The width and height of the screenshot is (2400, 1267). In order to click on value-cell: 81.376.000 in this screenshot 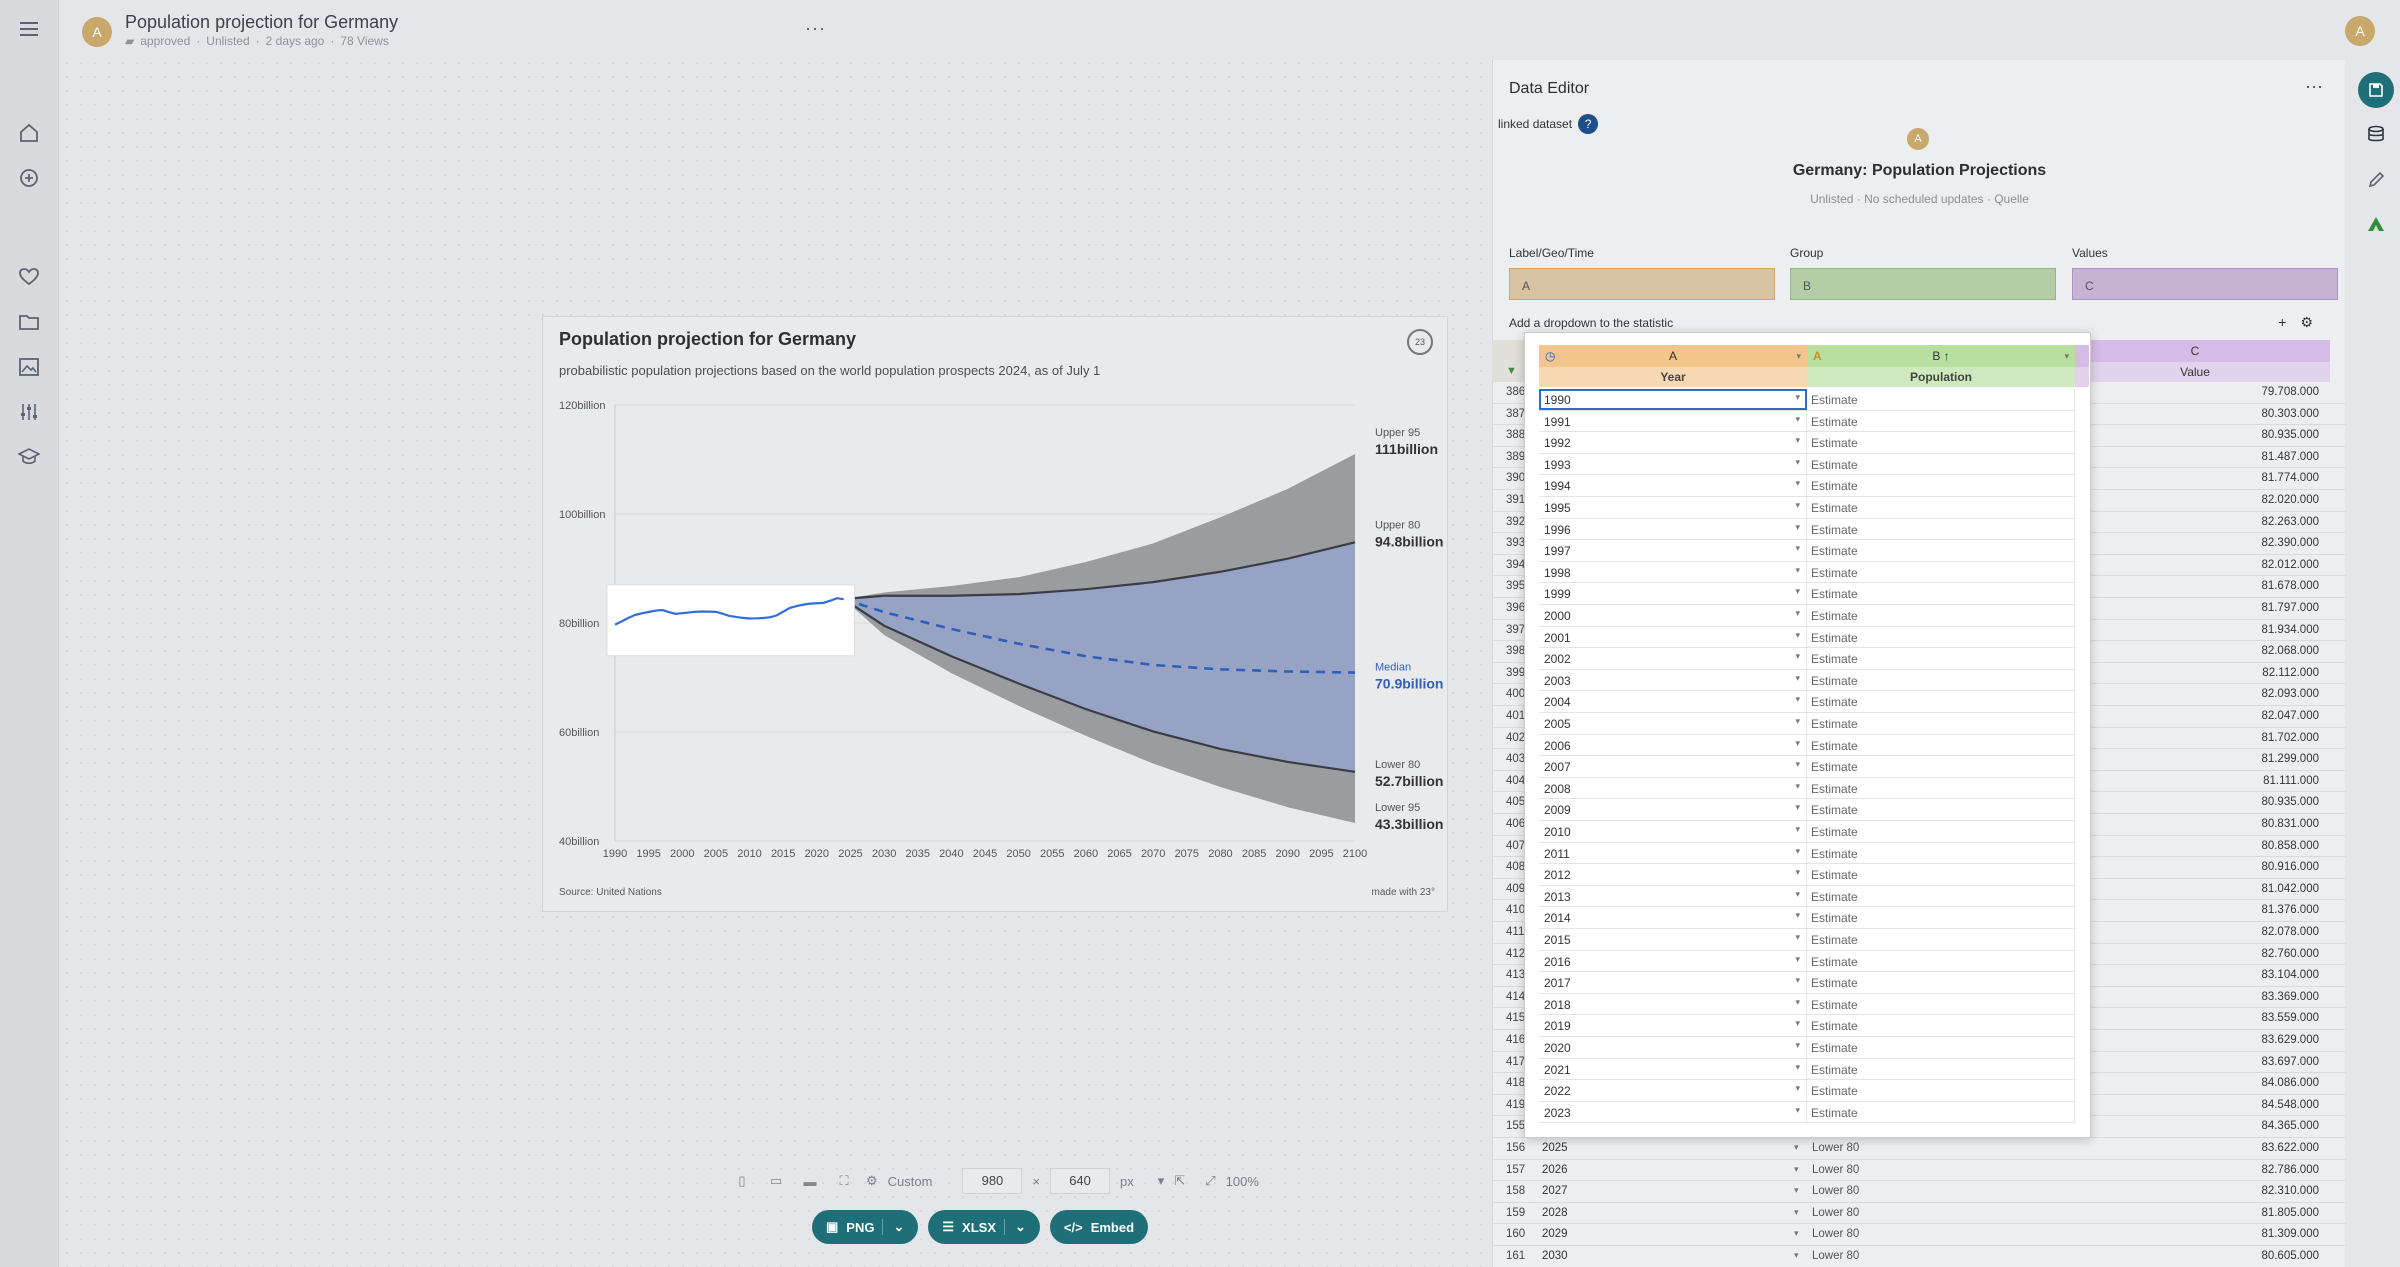, I will do `click(2290, 910)`.